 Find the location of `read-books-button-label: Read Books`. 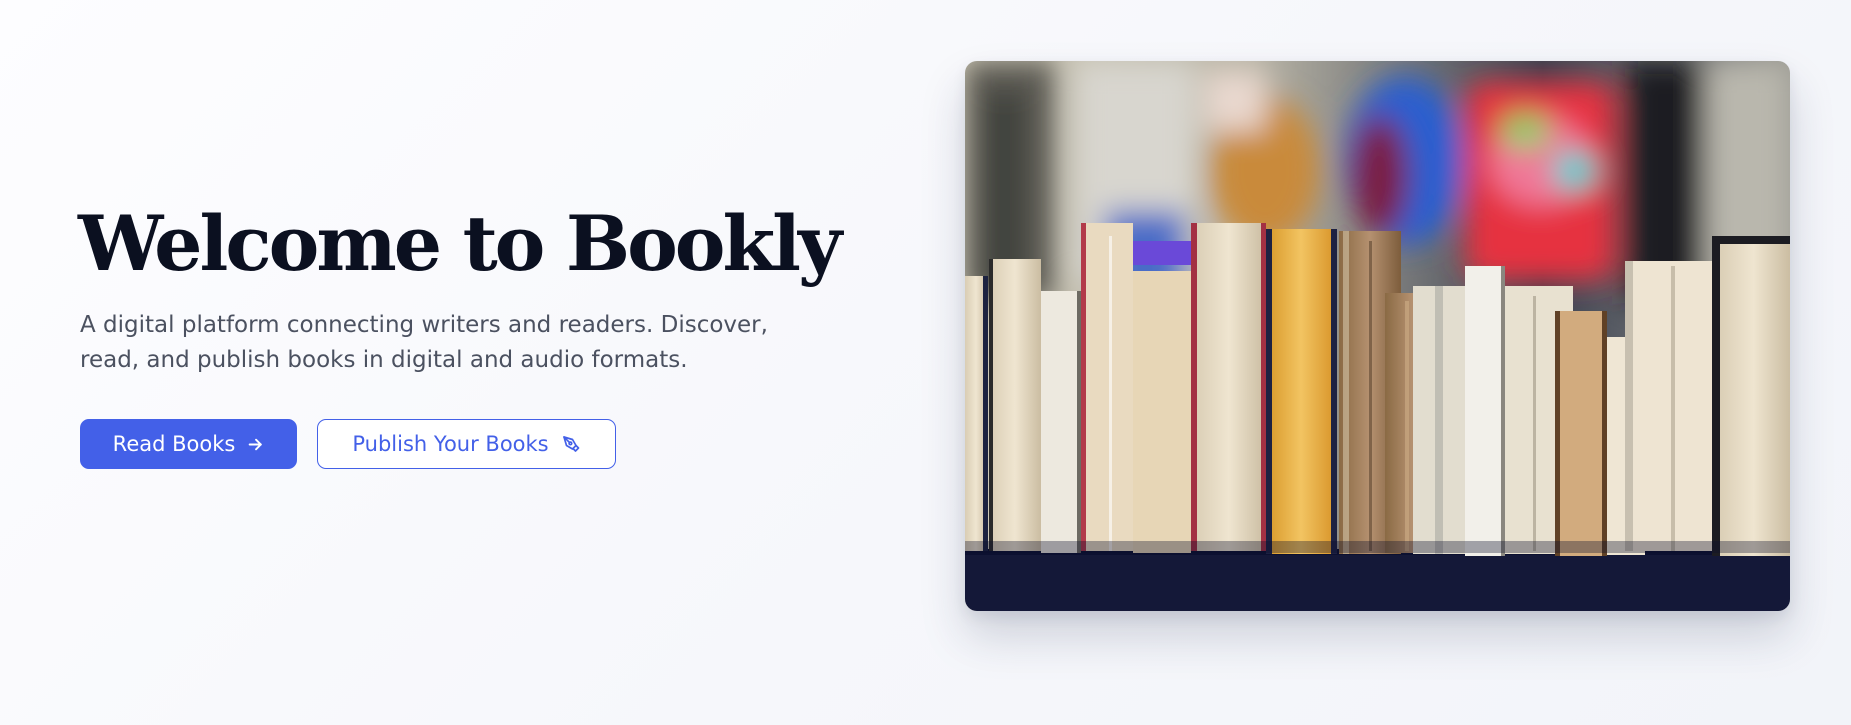

read-books-button-label: Read Books is located at coordinates (174, 444).